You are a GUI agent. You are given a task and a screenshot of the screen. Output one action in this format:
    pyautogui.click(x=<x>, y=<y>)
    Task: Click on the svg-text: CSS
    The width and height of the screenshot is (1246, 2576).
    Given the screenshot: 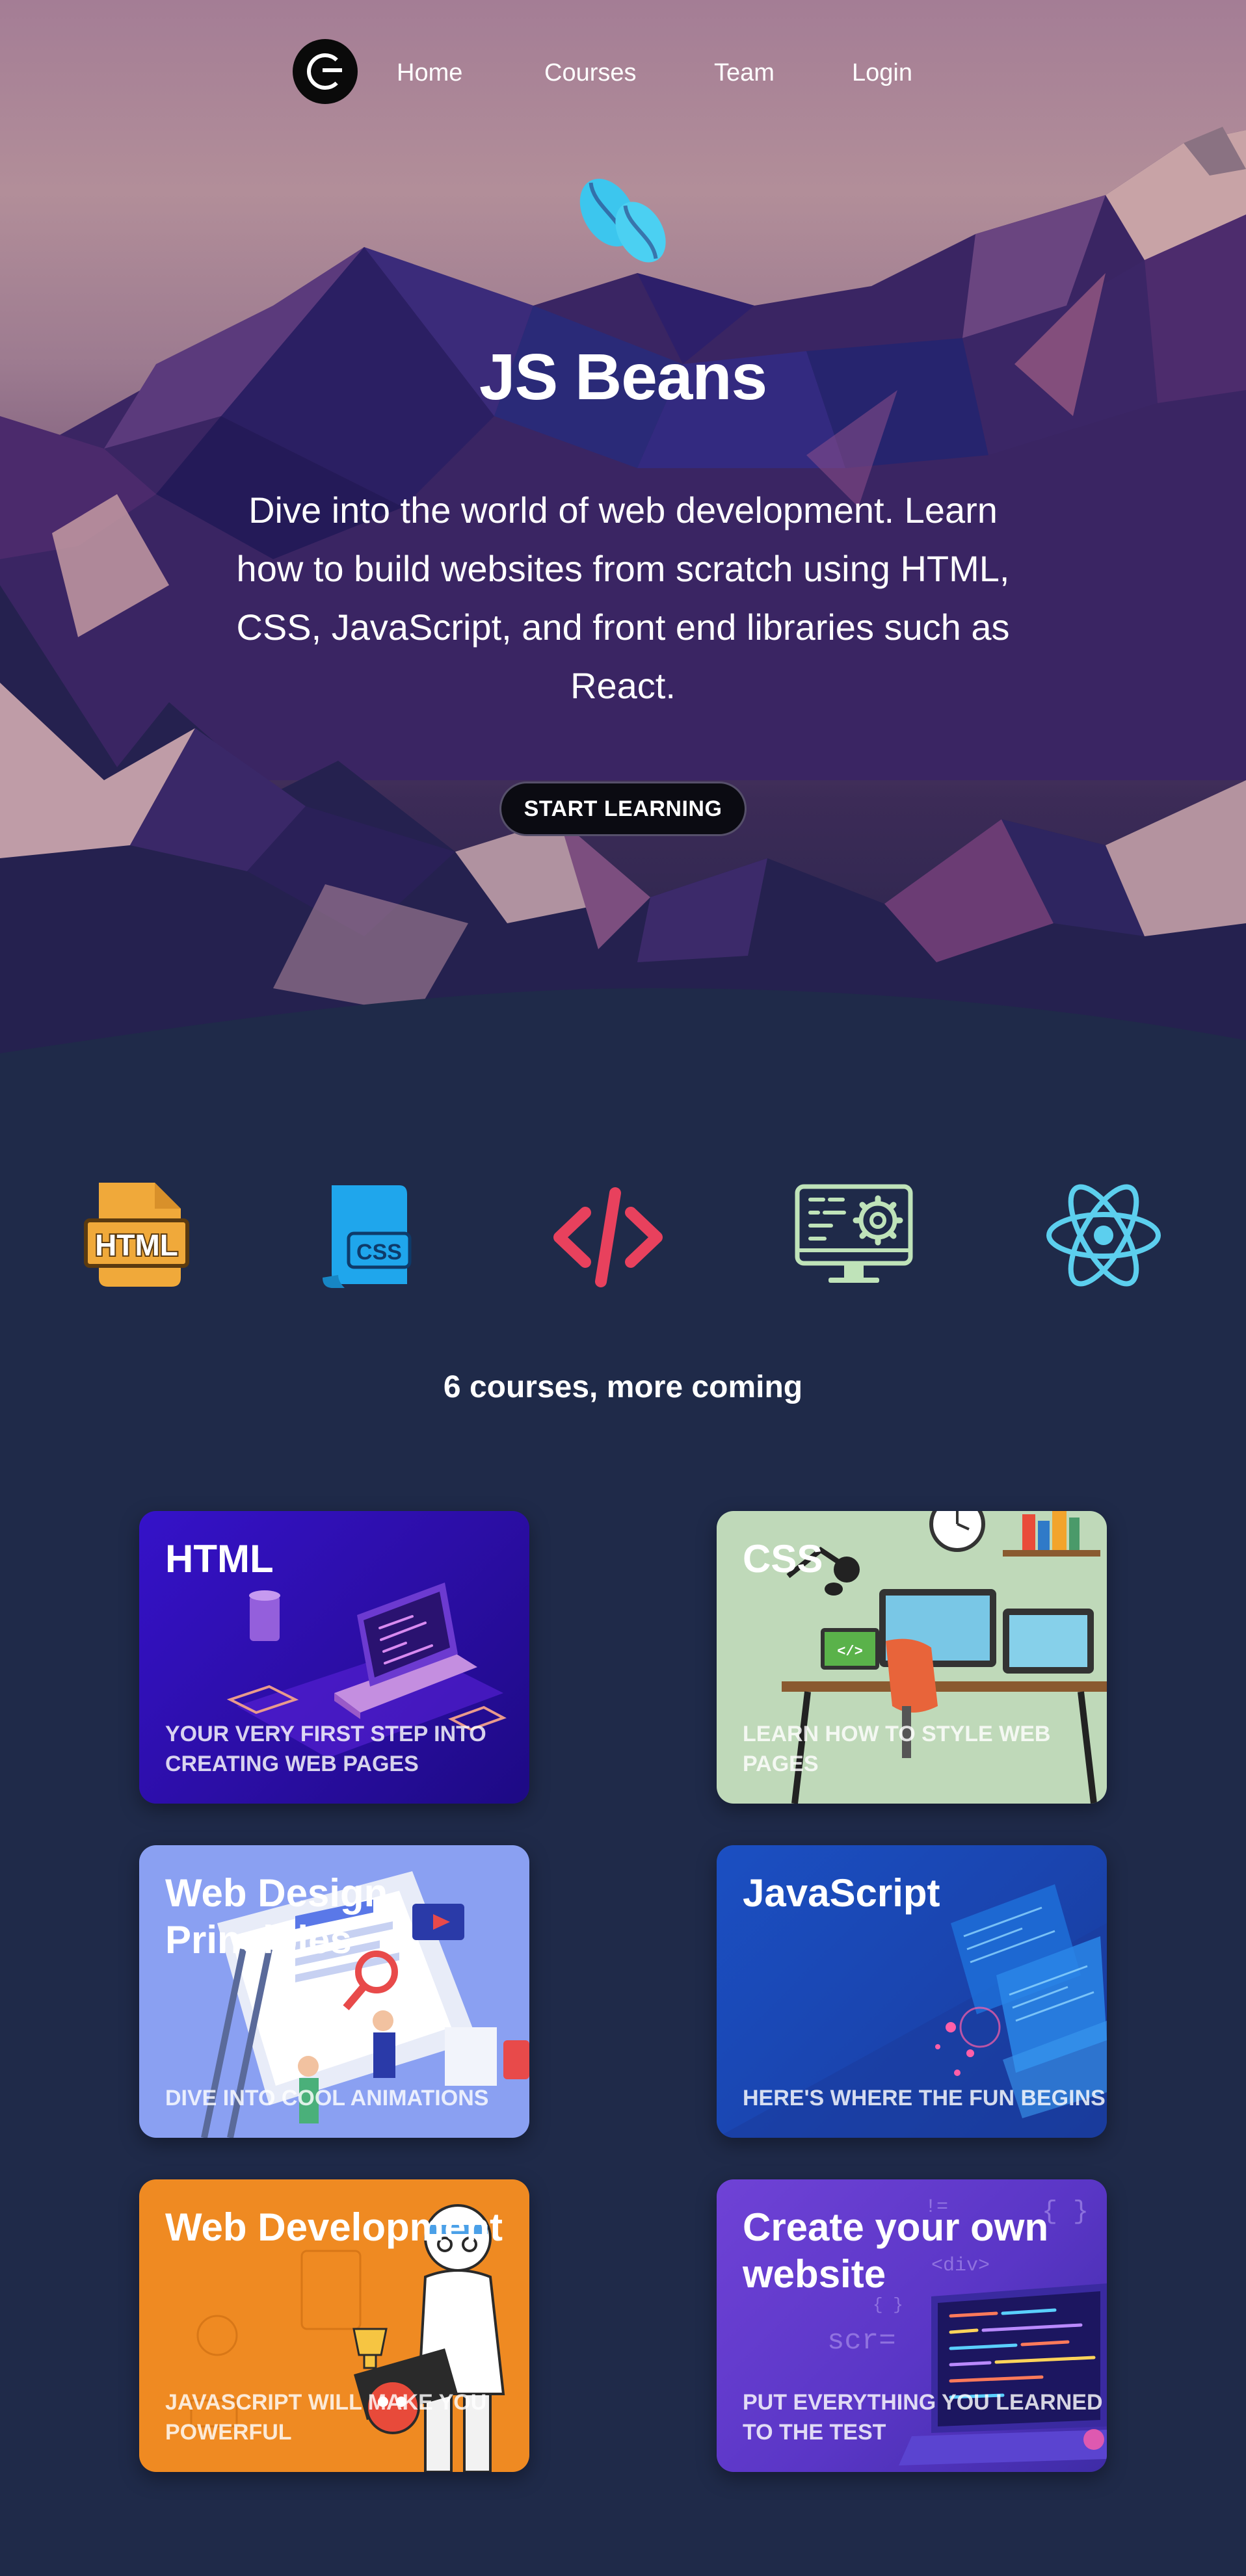 What is the action you would take?
    pyautogui.click(x=379, y=1252)
    